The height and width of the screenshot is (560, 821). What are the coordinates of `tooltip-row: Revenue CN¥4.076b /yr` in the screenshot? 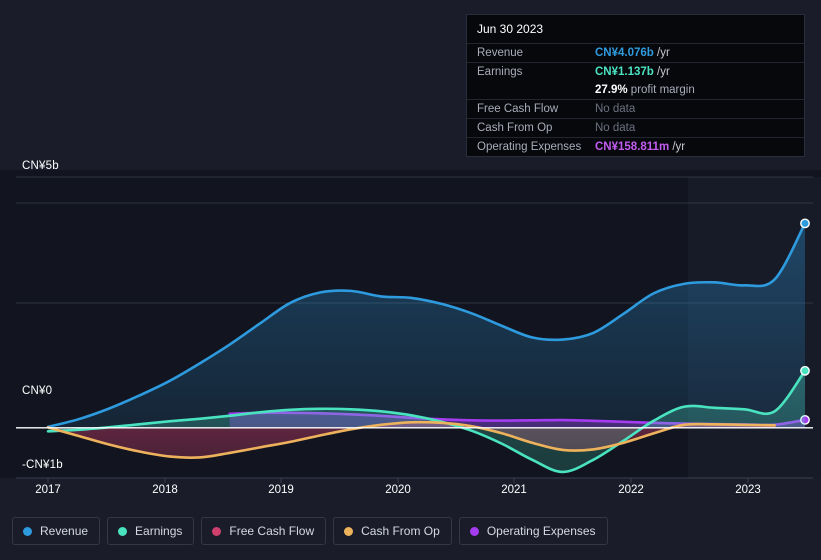 It's located at (635, 53).